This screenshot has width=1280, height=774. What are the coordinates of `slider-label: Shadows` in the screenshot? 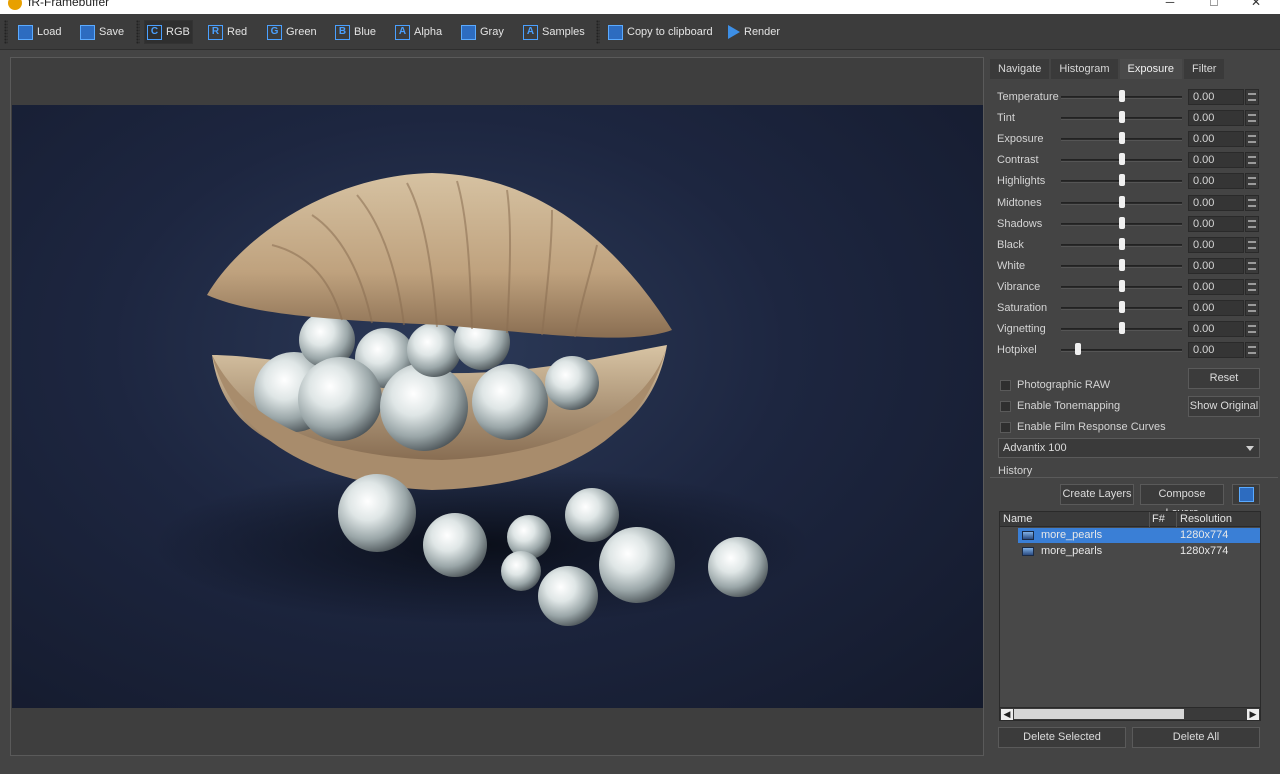 It's located at (1020, 223).